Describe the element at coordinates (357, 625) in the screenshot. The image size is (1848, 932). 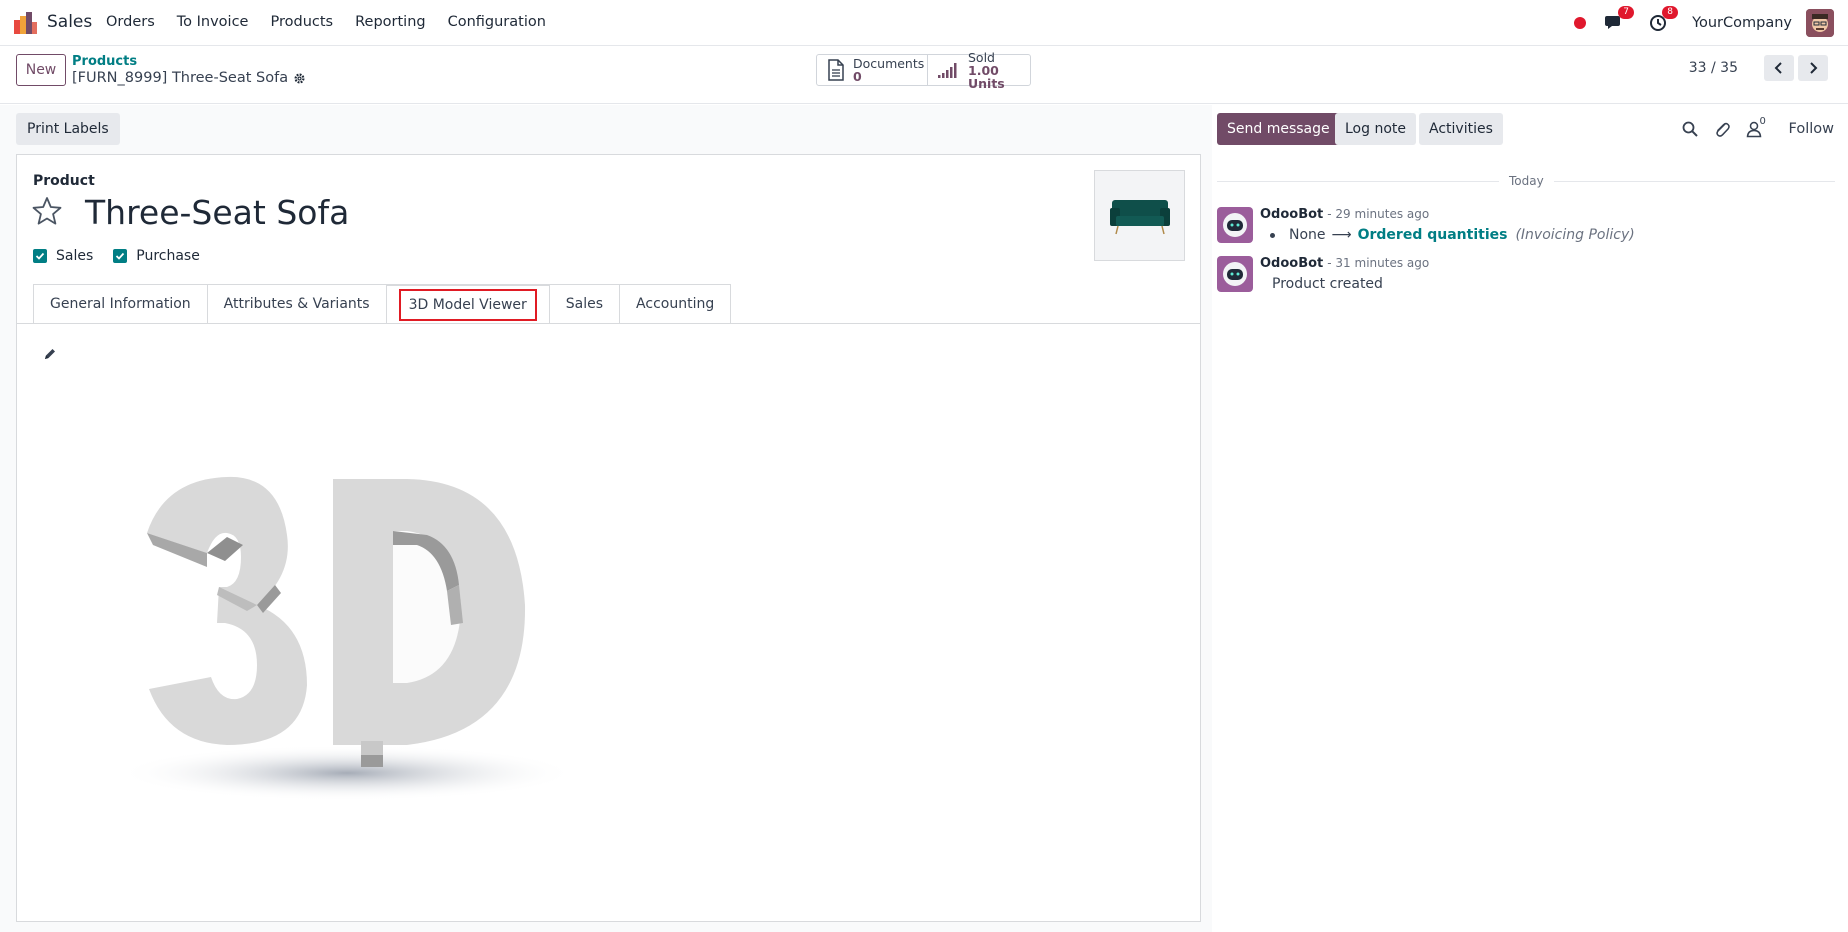
I see `3d-model-viewer` at that location.